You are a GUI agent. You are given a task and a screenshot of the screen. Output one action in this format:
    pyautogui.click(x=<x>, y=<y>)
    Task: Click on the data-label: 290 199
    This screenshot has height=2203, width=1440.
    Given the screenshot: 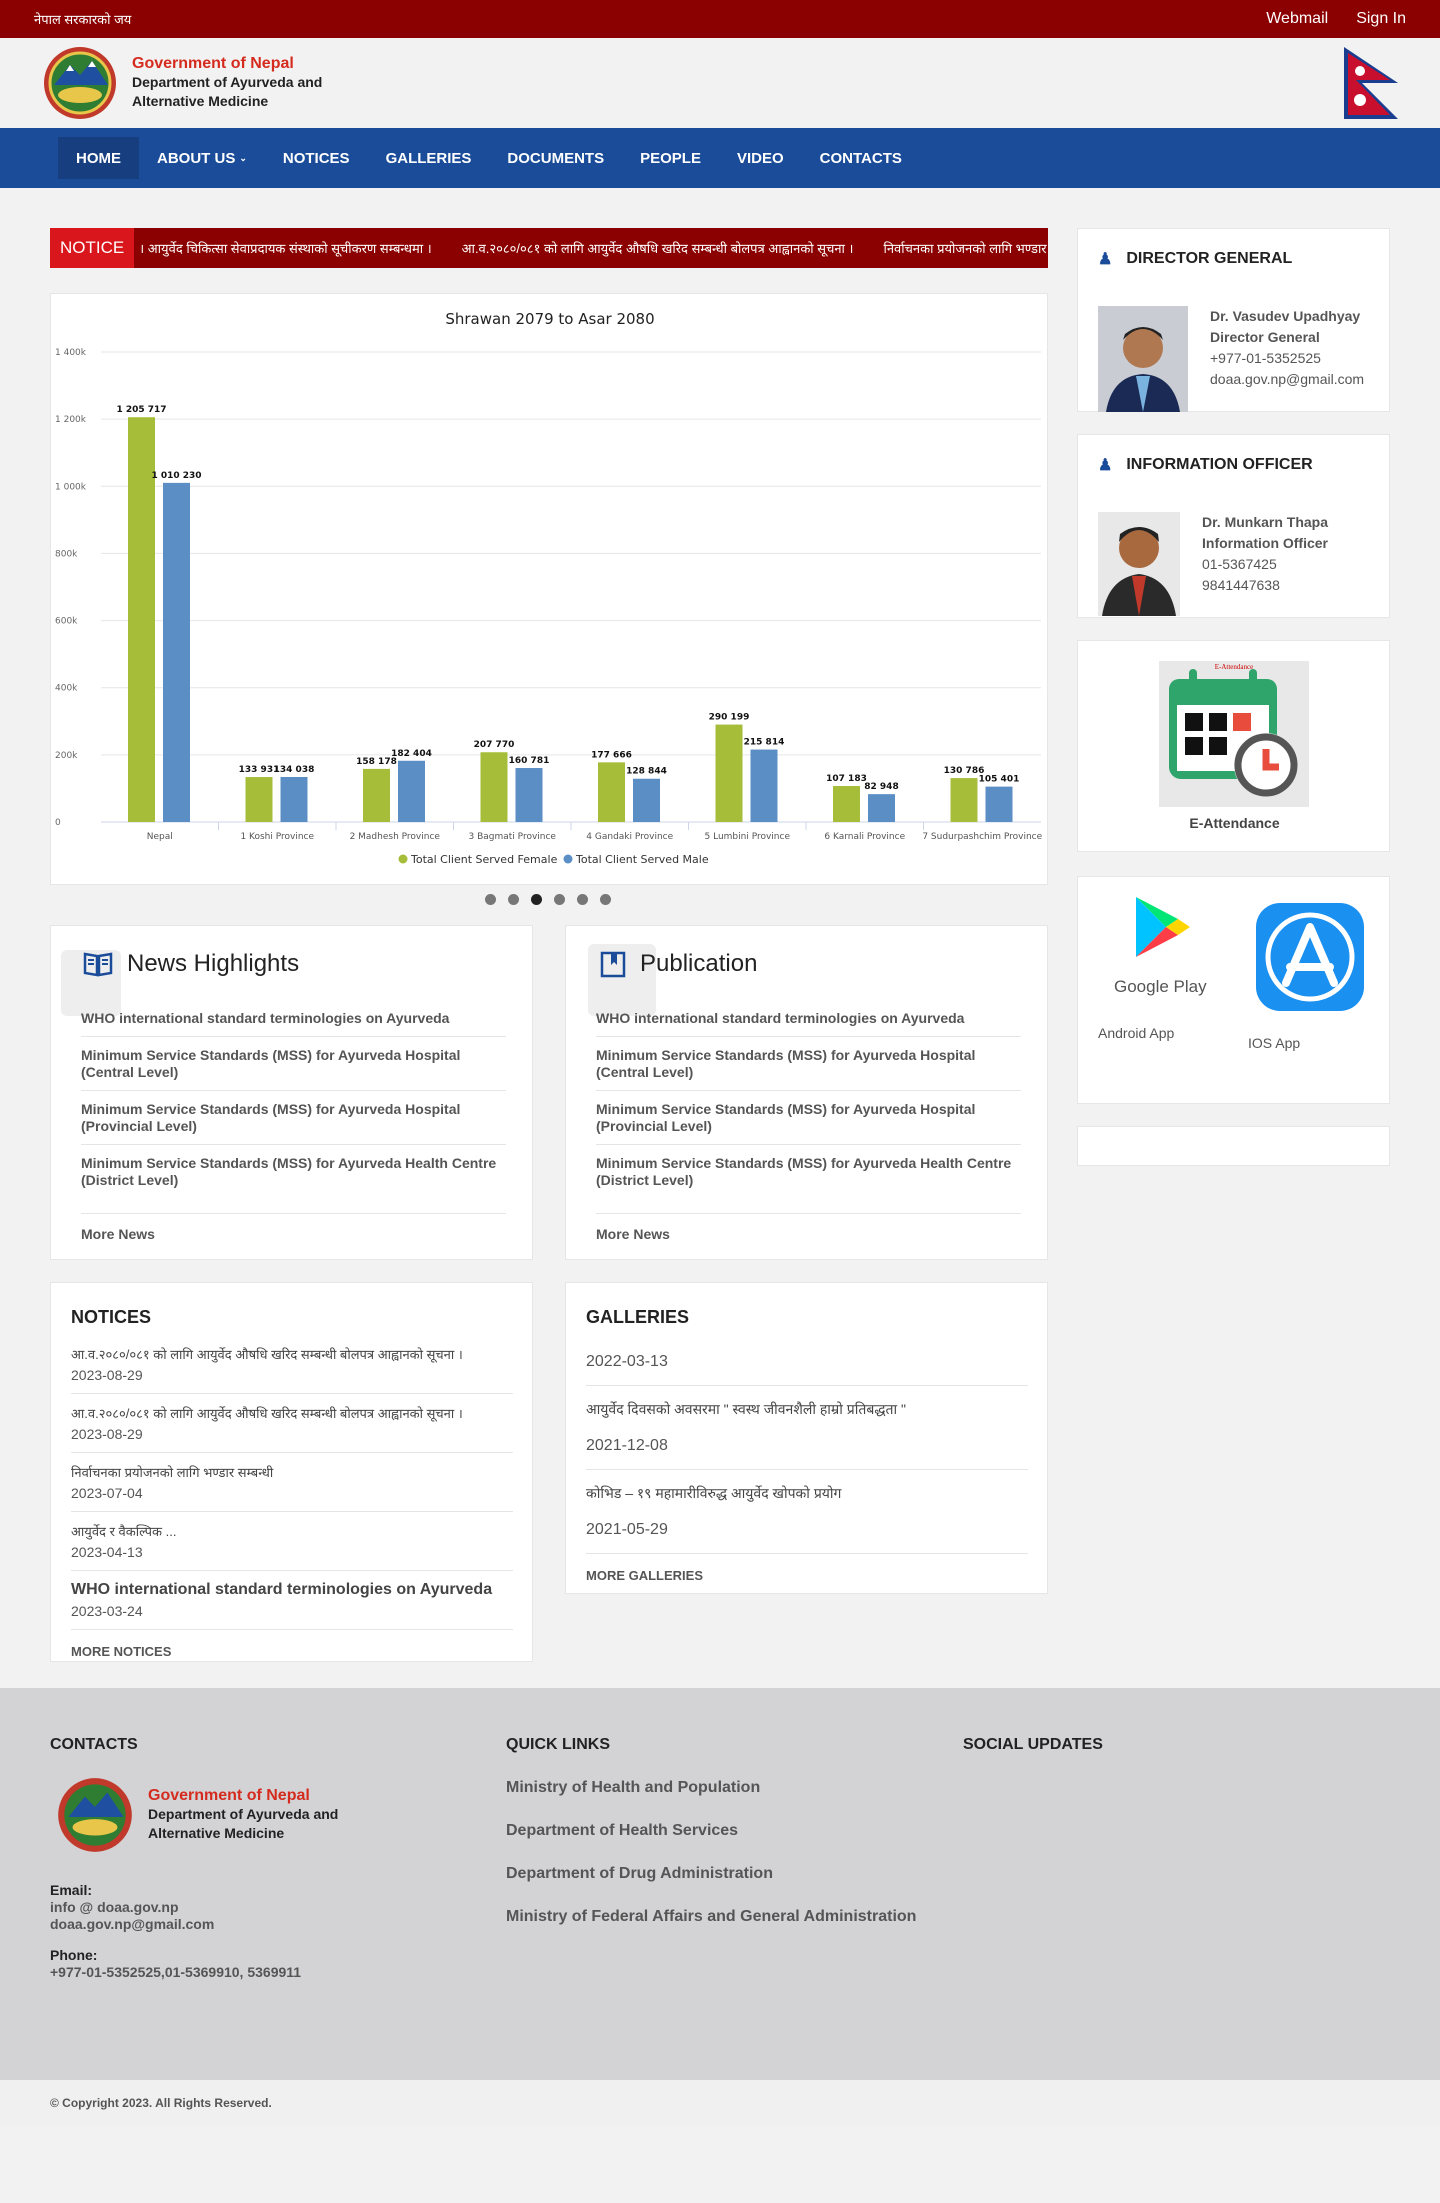 What is the action you would take?
    pyautogui.click(x=729, y=718)
    